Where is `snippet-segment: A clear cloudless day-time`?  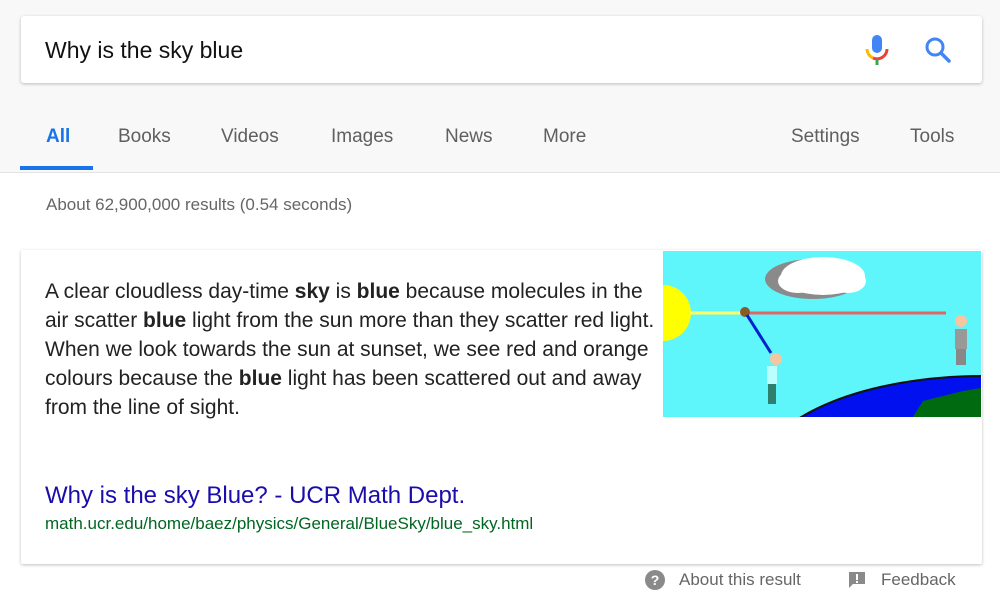
snippet-segment: A clear cloudless day-time is located at coordinates (170, 291).